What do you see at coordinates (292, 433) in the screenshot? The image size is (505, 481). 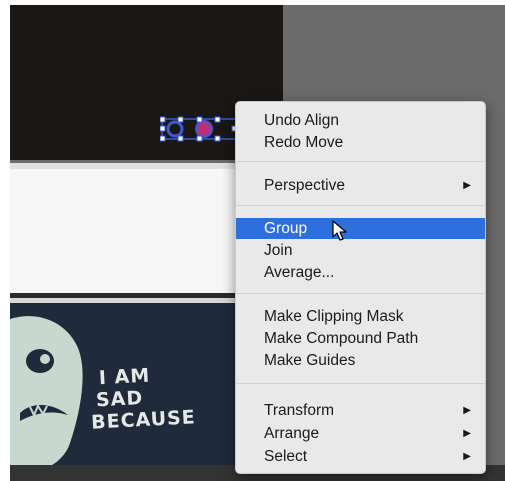 I see `menu-item-label: Arrange` at bounding box center [292, 433].